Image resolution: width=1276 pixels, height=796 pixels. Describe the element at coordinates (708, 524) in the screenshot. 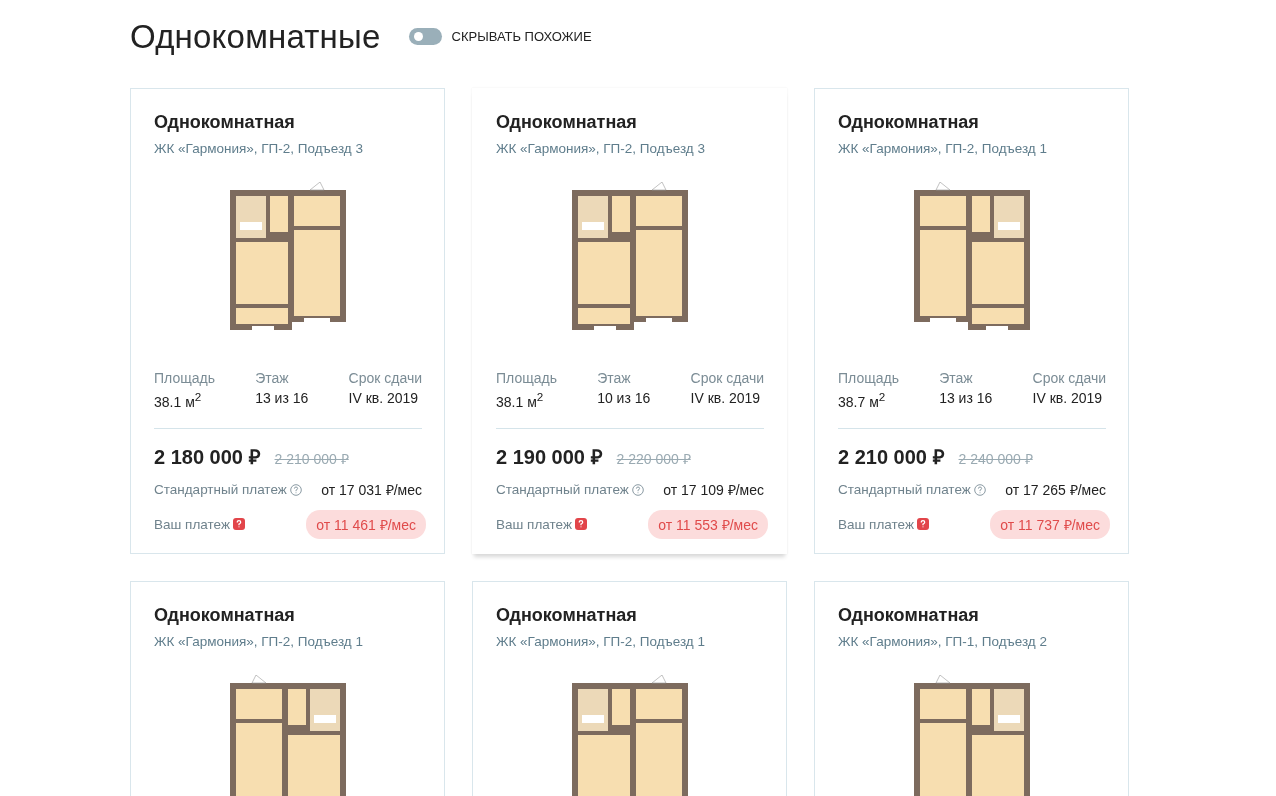

I see `your-payment-badge: от 11 553 ₽/мес` at that location.